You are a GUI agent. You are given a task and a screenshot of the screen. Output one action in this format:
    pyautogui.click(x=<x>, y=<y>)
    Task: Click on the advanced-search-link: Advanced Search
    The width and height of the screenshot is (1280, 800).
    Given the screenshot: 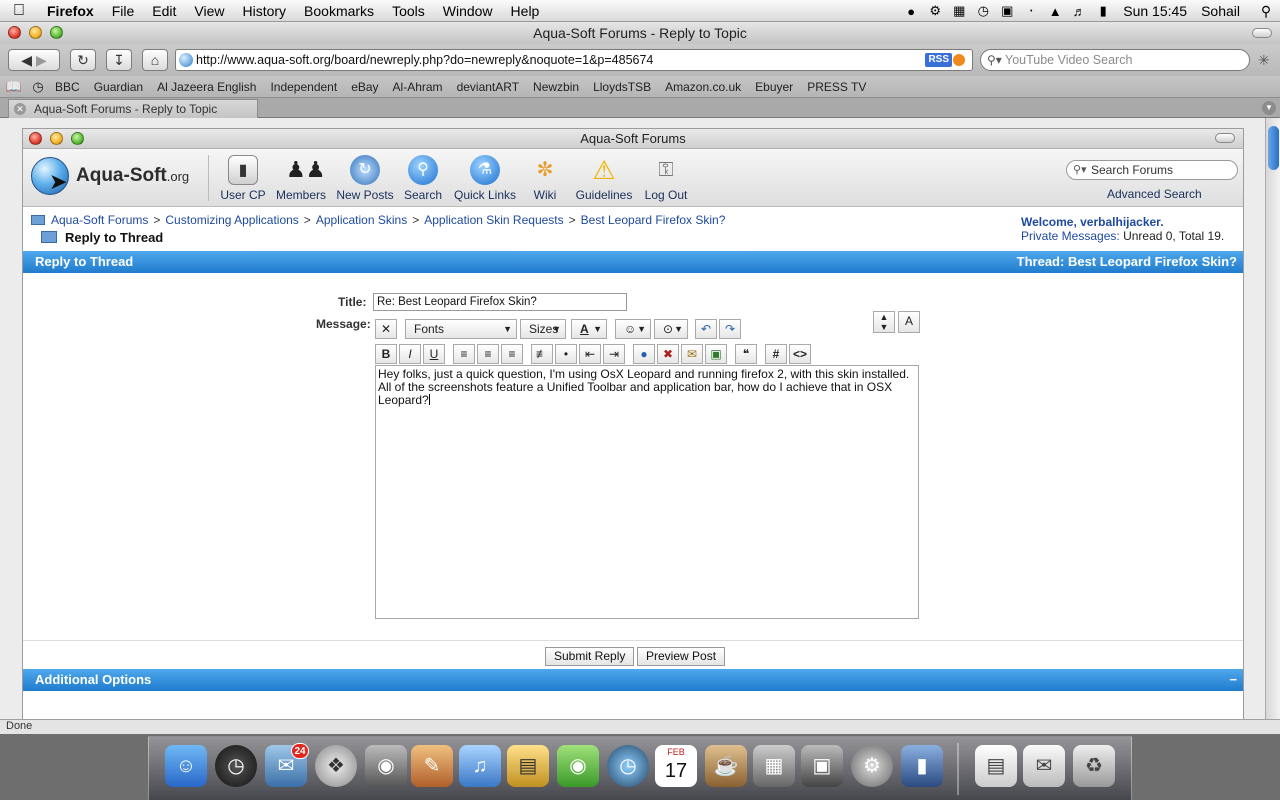 What is the action you would take?
    pyautogui.click(x=1154, y=194)
    